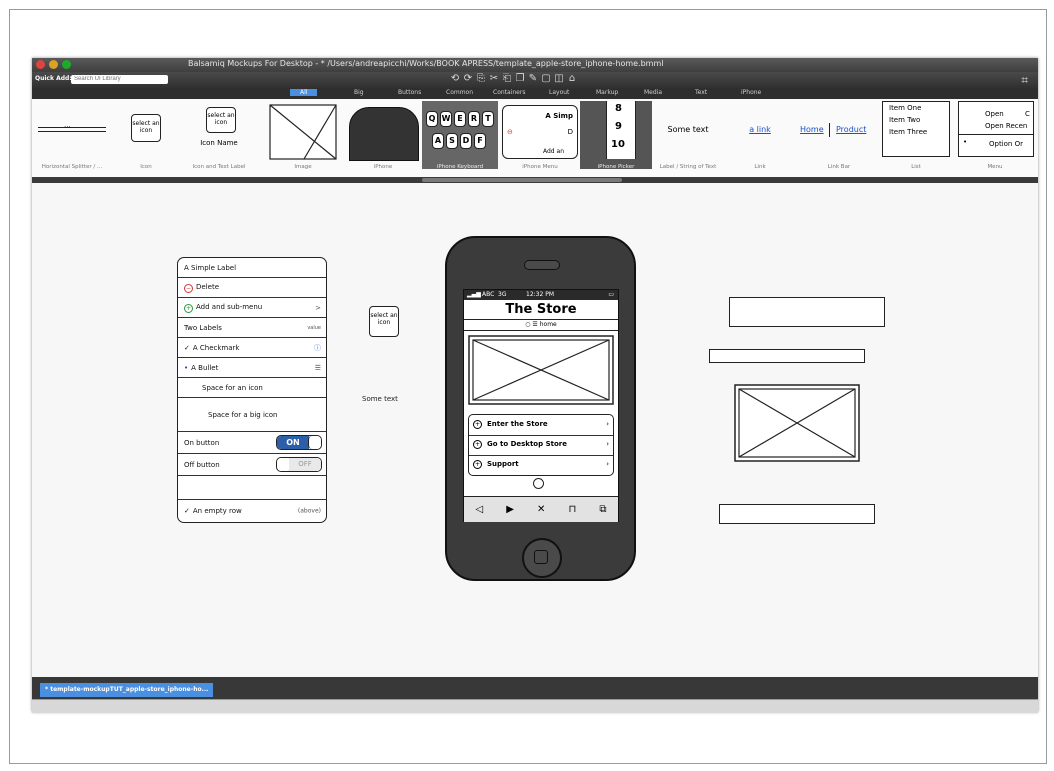 The image size is (1054, 771). What do you see at coordinates (305, 464) in the screenshot?
I see `switch-label: OFF` at bounding box center [305, 464].